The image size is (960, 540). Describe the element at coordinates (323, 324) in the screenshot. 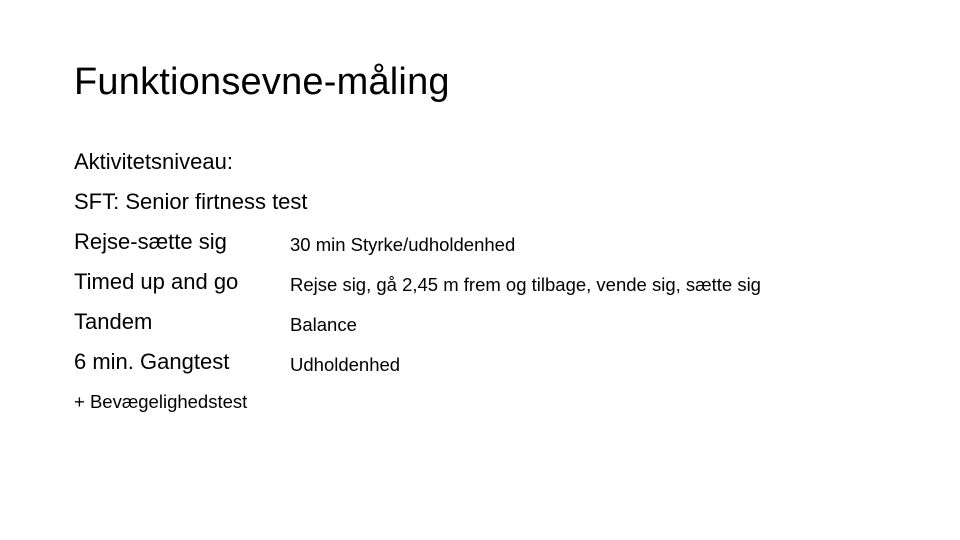

I see `test-description: Balance` at that location.